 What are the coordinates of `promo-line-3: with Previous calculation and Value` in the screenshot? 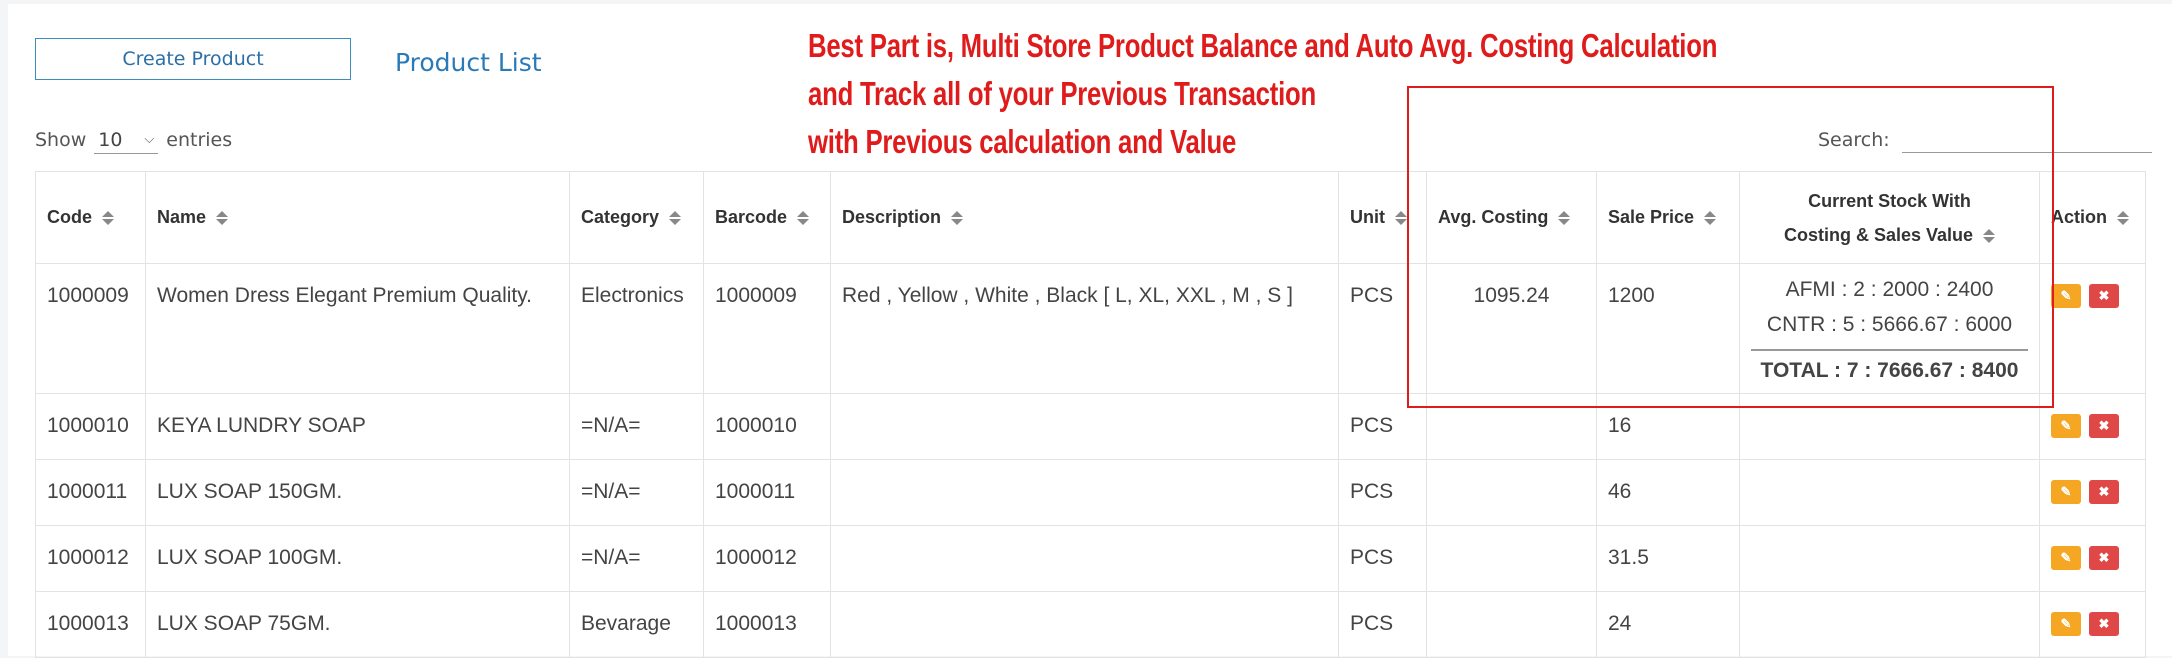 It's located at (1022, 141).